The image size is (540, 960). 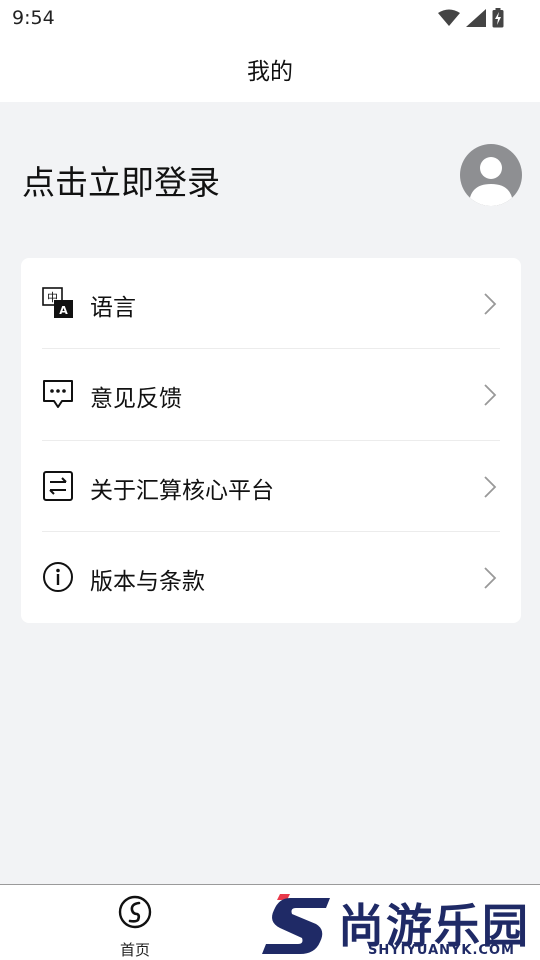 What do you see at coordinates (399, 924) in the screenshot?
I see `watermark-logo: 尚游乐园 SHYIYUANYK.COM` at bounding box center [399, 924].